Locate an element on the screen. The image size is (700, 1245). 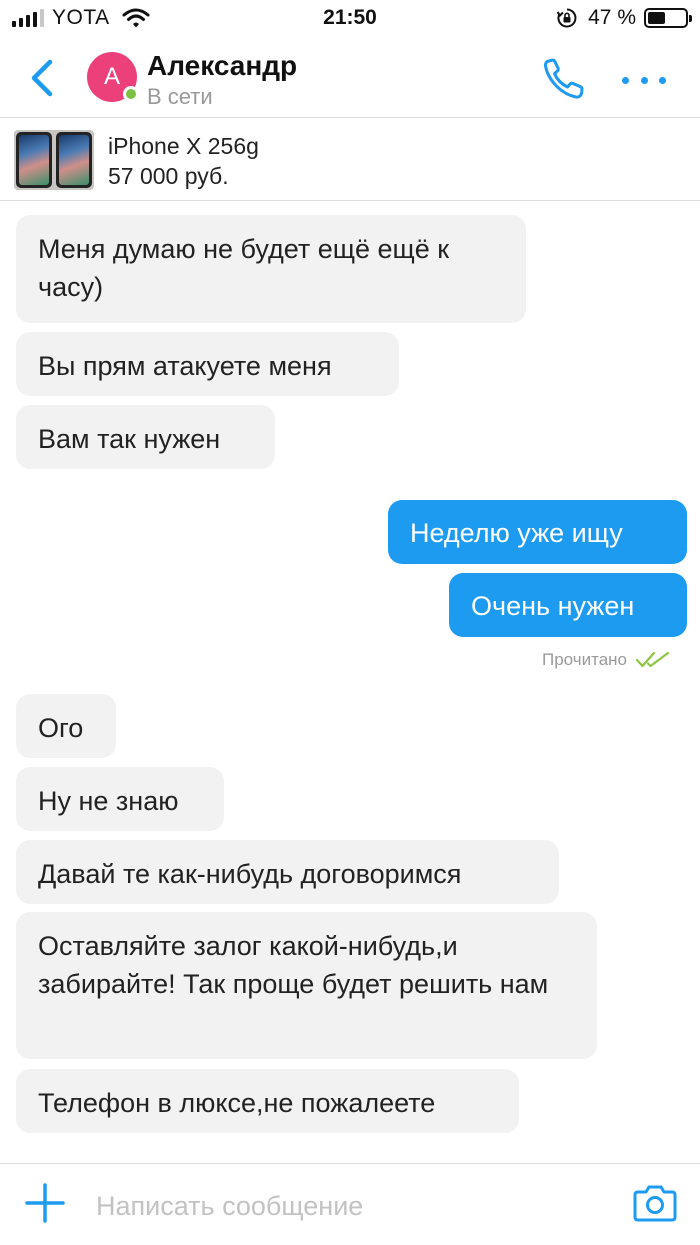
more-dots-icon is located at coordinates (644, 80).